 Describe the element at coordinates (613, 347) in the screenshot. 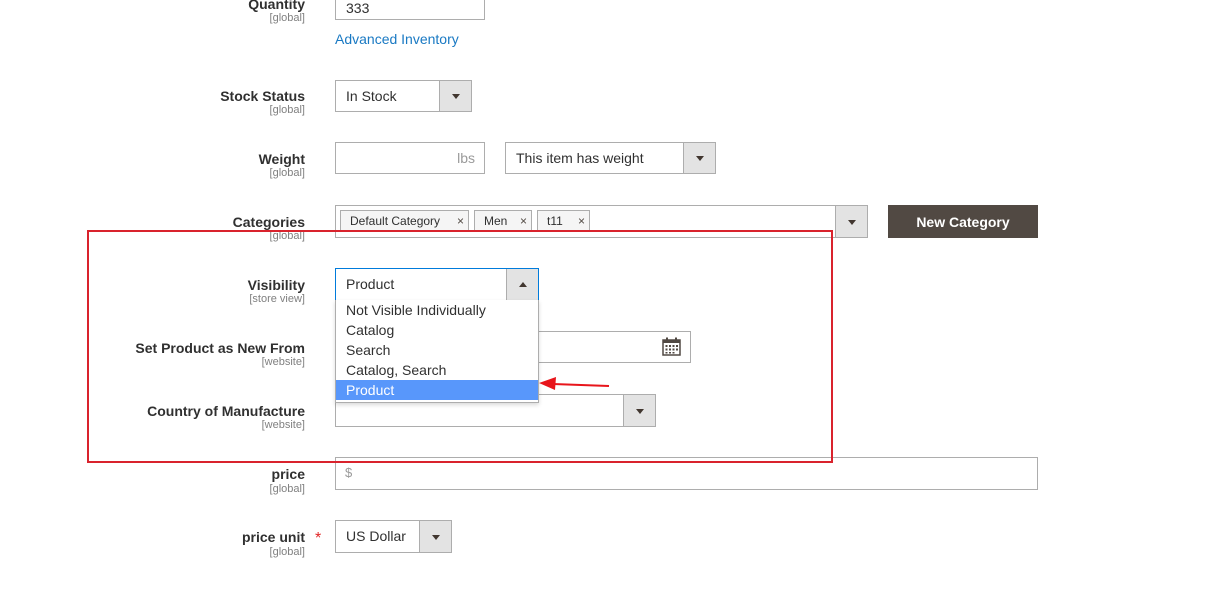

I see `new-from-date-input` at that location.